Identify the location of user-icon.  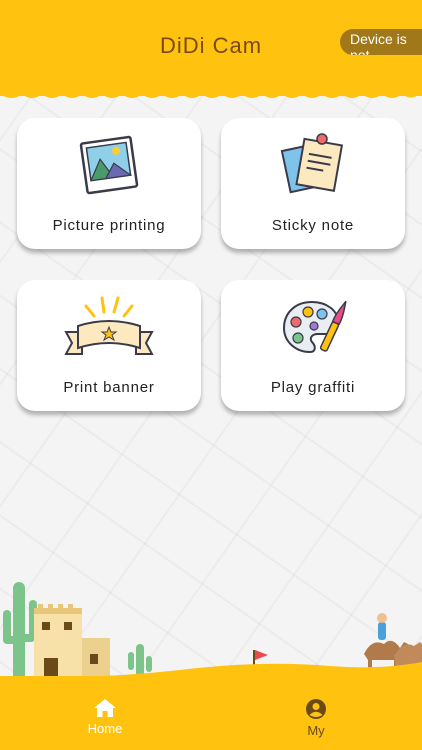
(316, 709).